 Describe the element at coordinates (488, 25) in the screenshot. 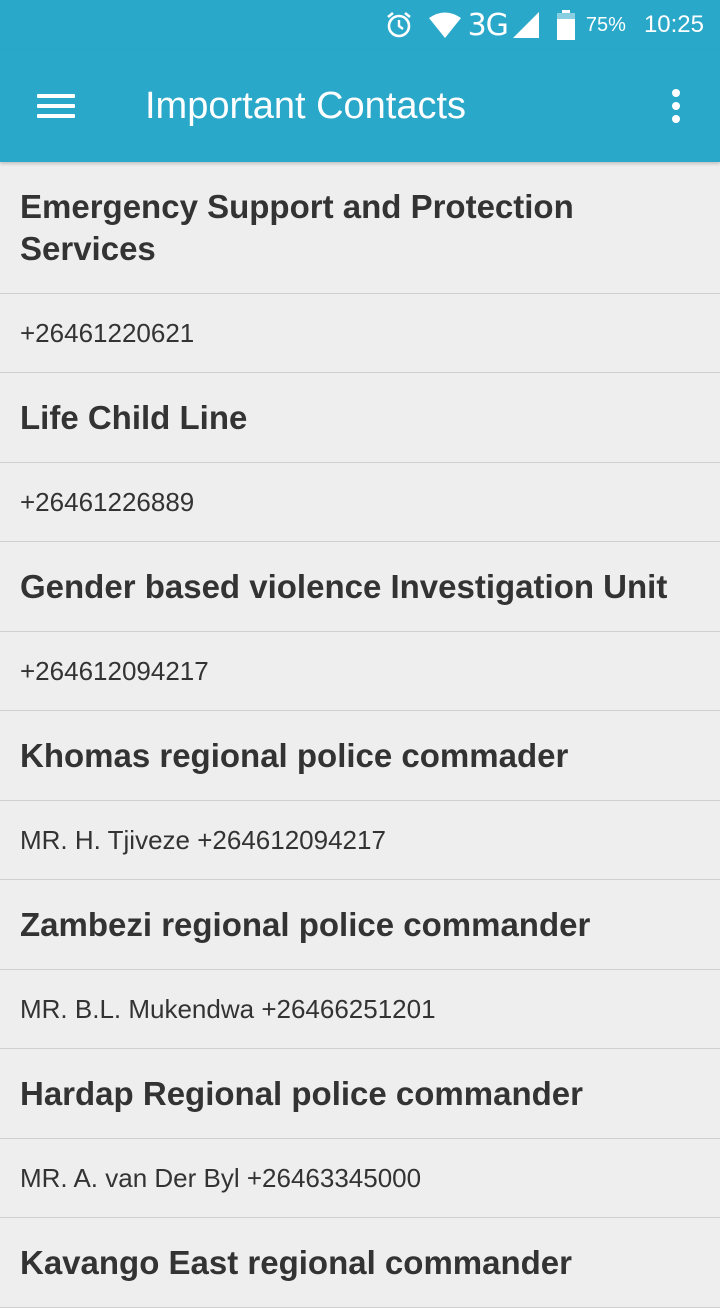

I see `network-type: 3G` at that location.